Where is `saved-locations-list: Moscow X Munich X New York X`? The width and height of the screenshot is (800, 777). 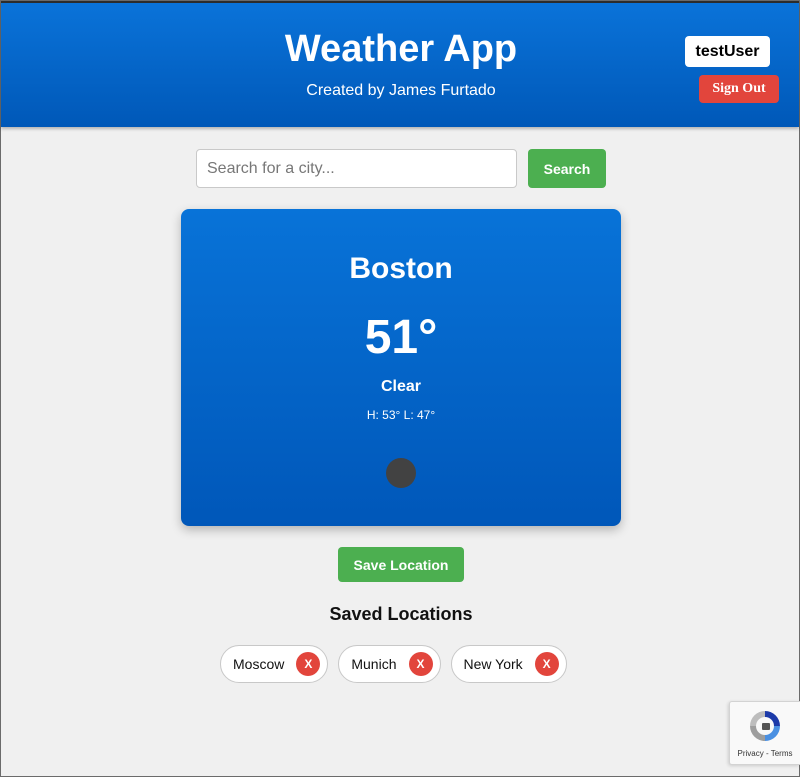
saved-locations-list: Moscow X Munich X New York X is located at coordinates (393, 664).